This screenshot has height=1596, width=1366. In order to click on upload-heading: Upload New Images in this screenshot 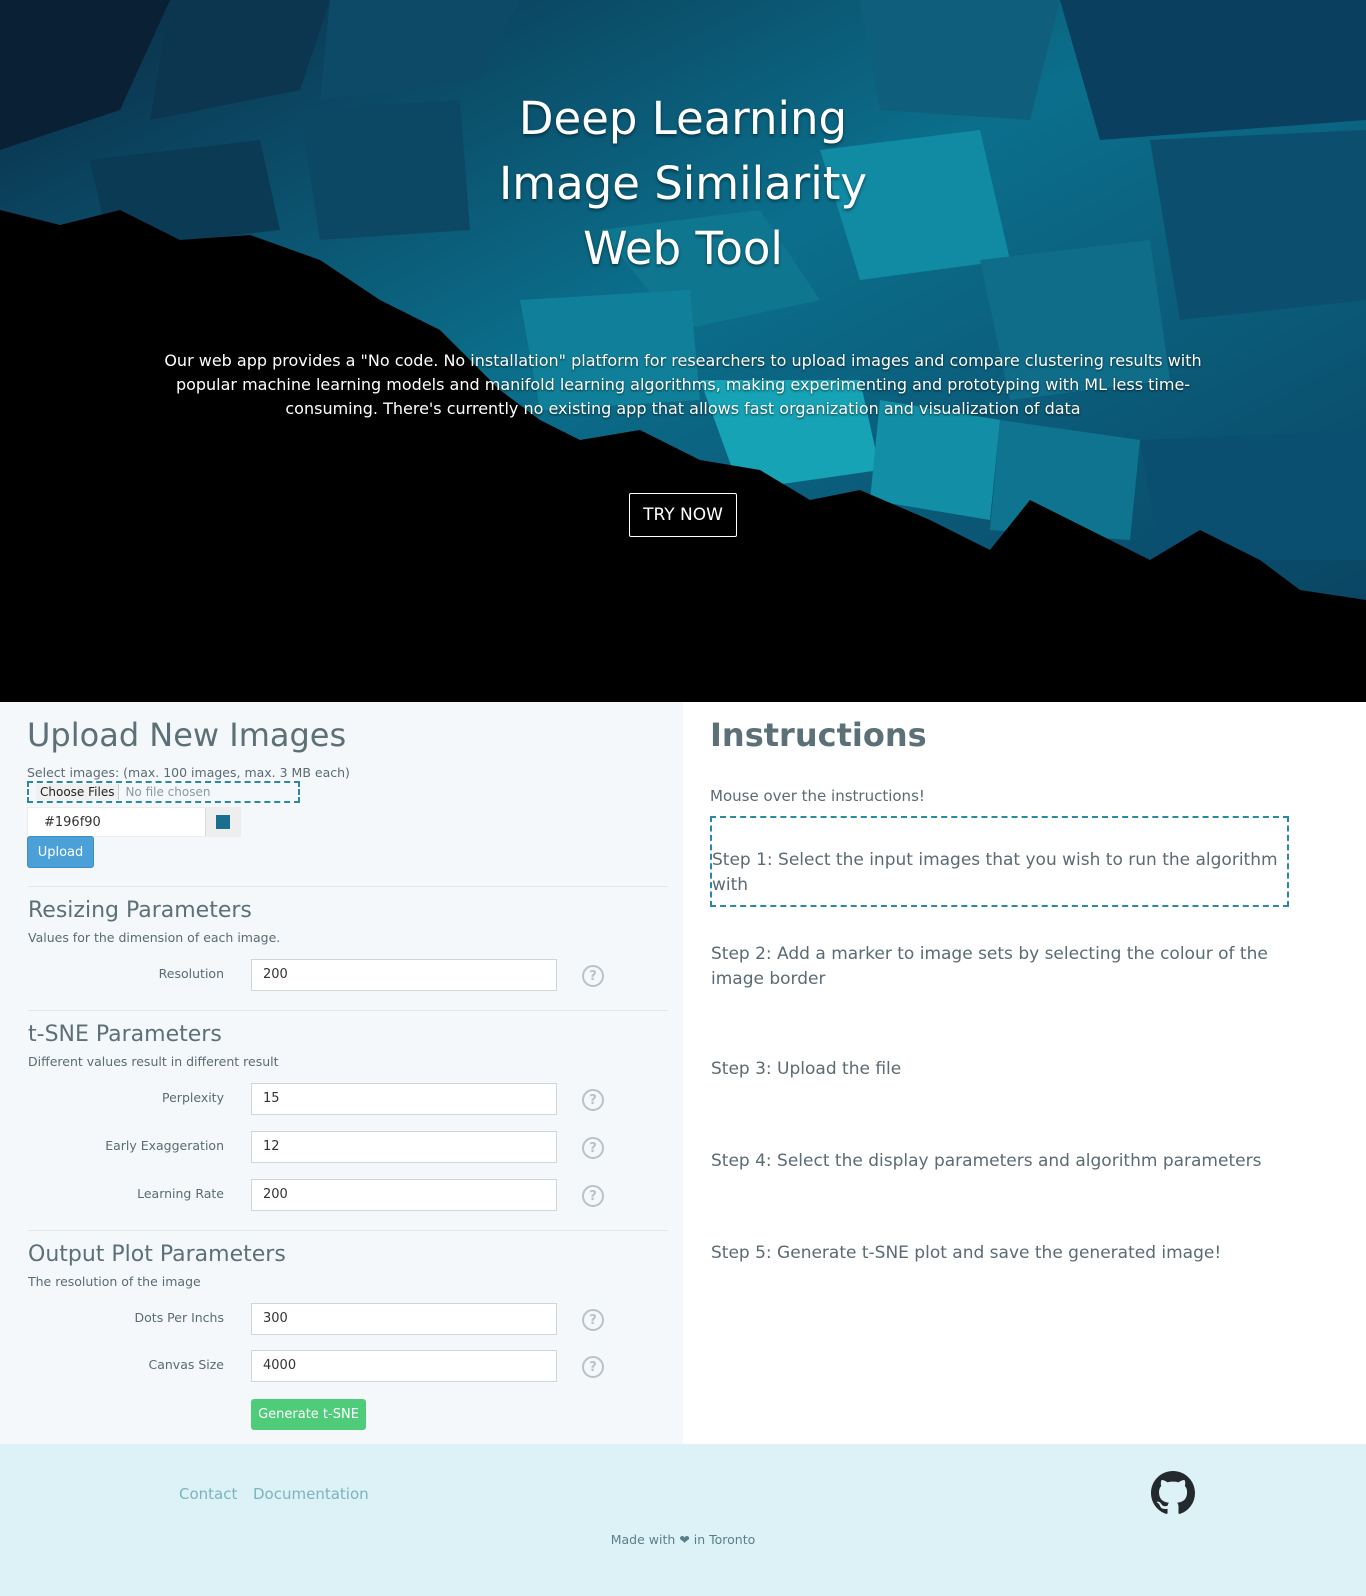, I will do `click(187, 735)`.